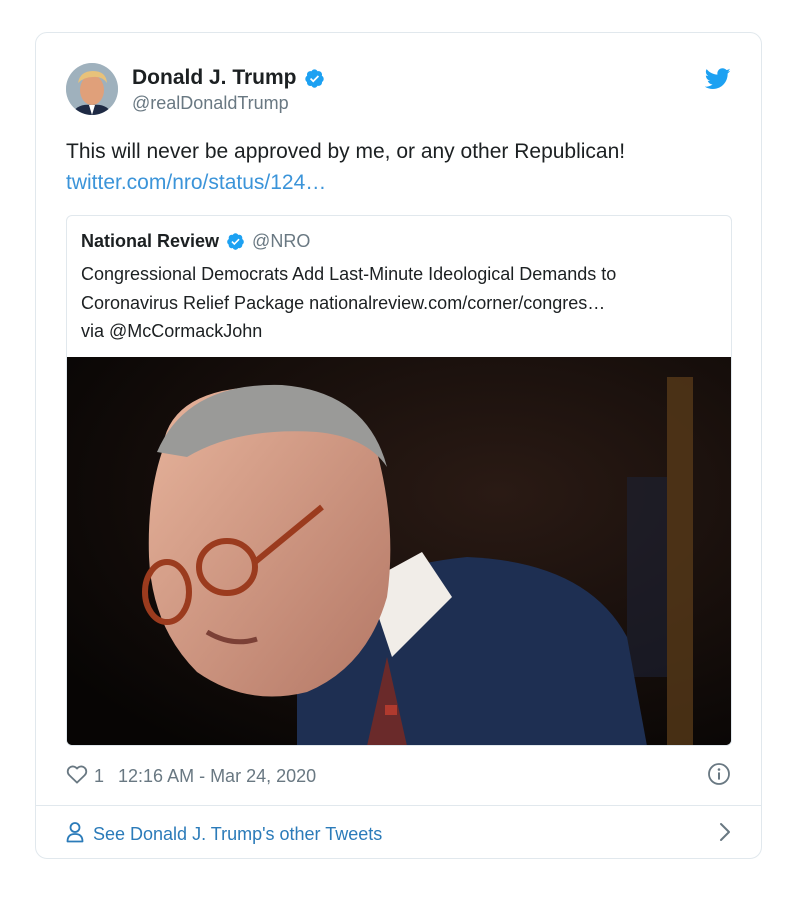 This screenshot has width=799, height=910. I want to click on author-name: Donald J. Trump, so click(214, 78).